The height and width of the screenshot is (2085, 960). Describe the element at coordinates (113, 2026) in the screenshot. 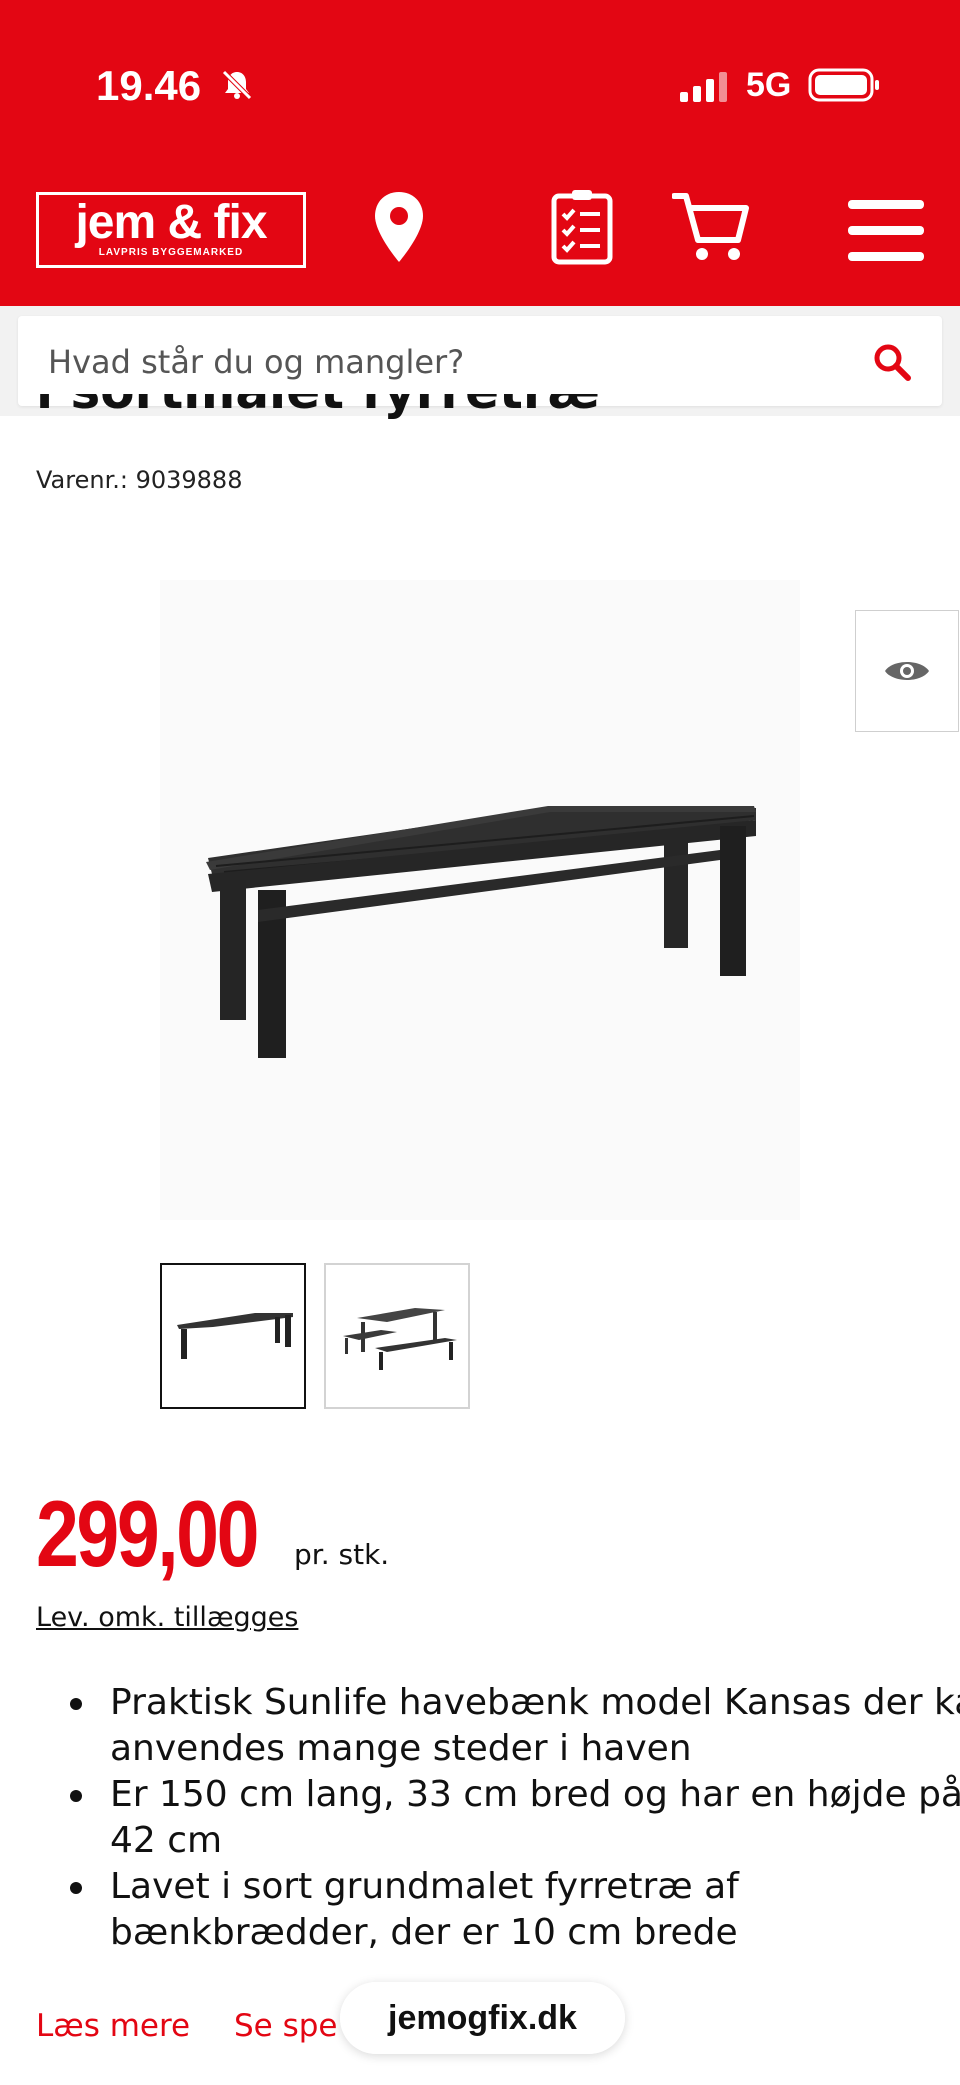

I see `read-more-link: Læs mere` at that location.